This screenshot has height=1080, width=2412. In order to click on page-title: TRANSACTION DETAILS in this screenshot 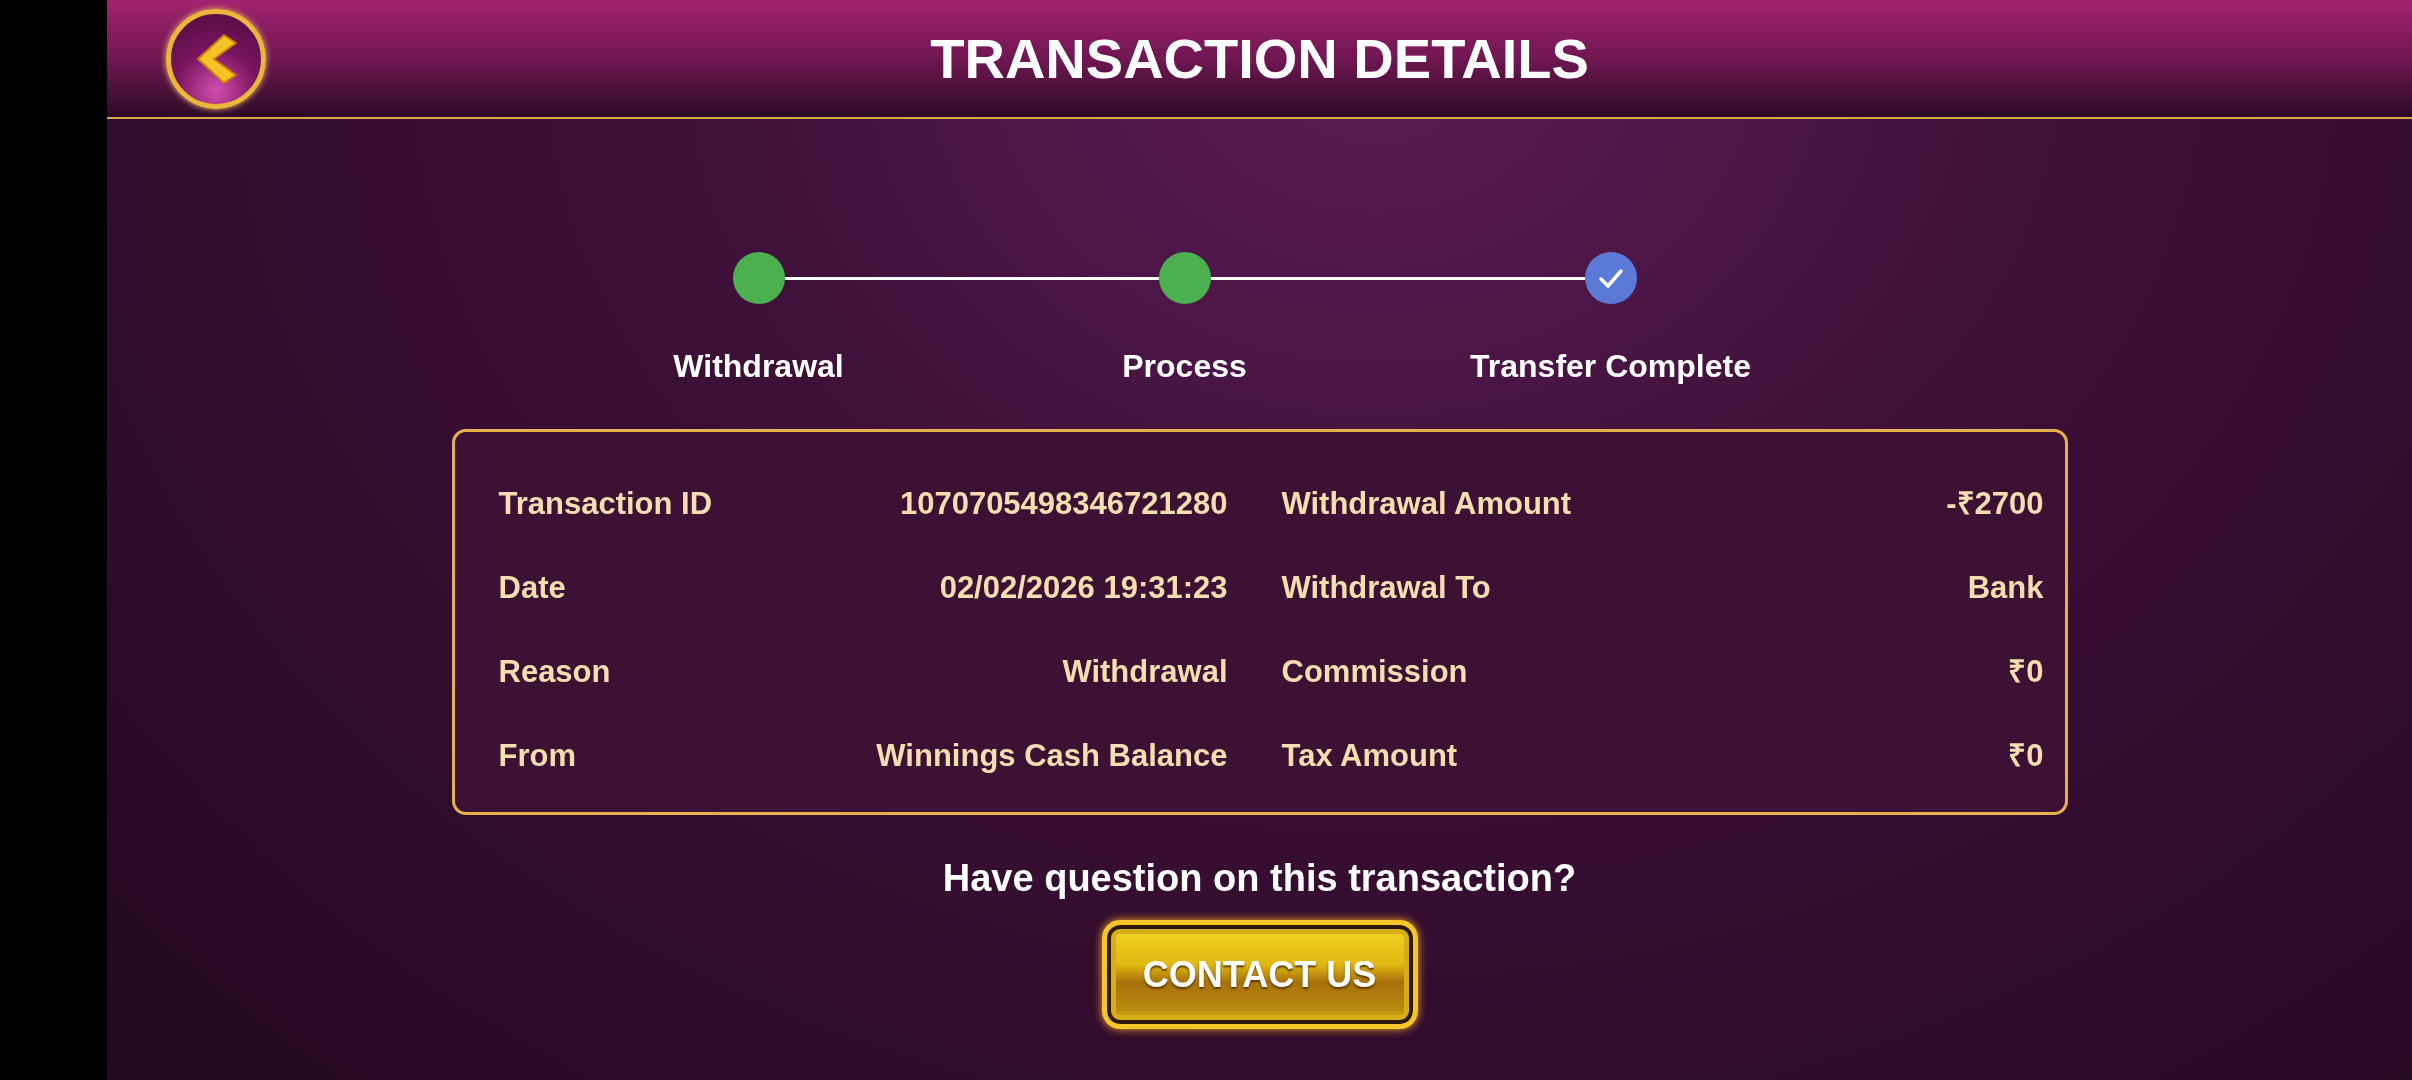, I will do `click(1259, 58)`.